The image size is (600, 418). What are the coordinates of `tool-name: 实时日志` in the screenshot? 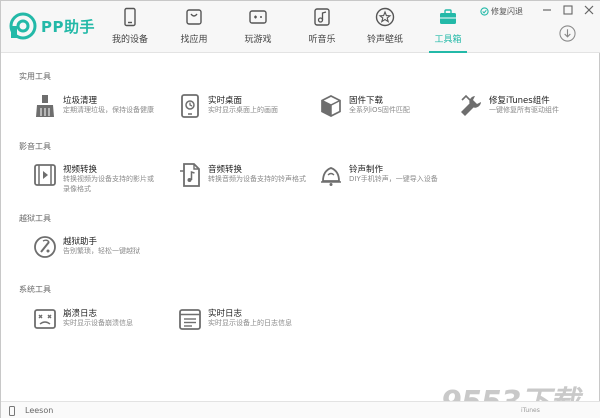 It's located at (225, 314).